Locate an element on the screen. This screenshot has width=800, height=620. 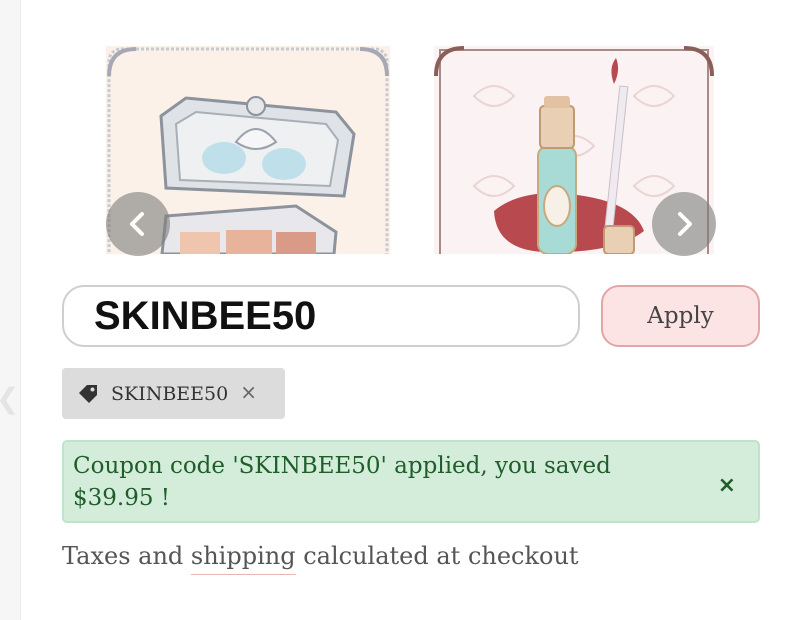
chevron-left-icon: ❮ is located at coordinates (9, 398).